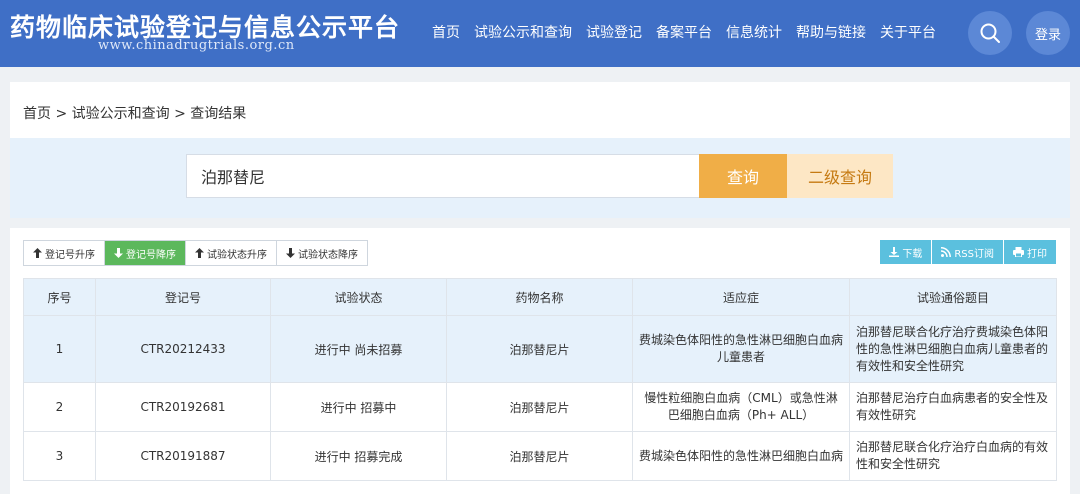  What do you see at coordinates (974, 254) in the screenshot?
I see `rss-label: RSS订阅` at bounding box center [974, 254].